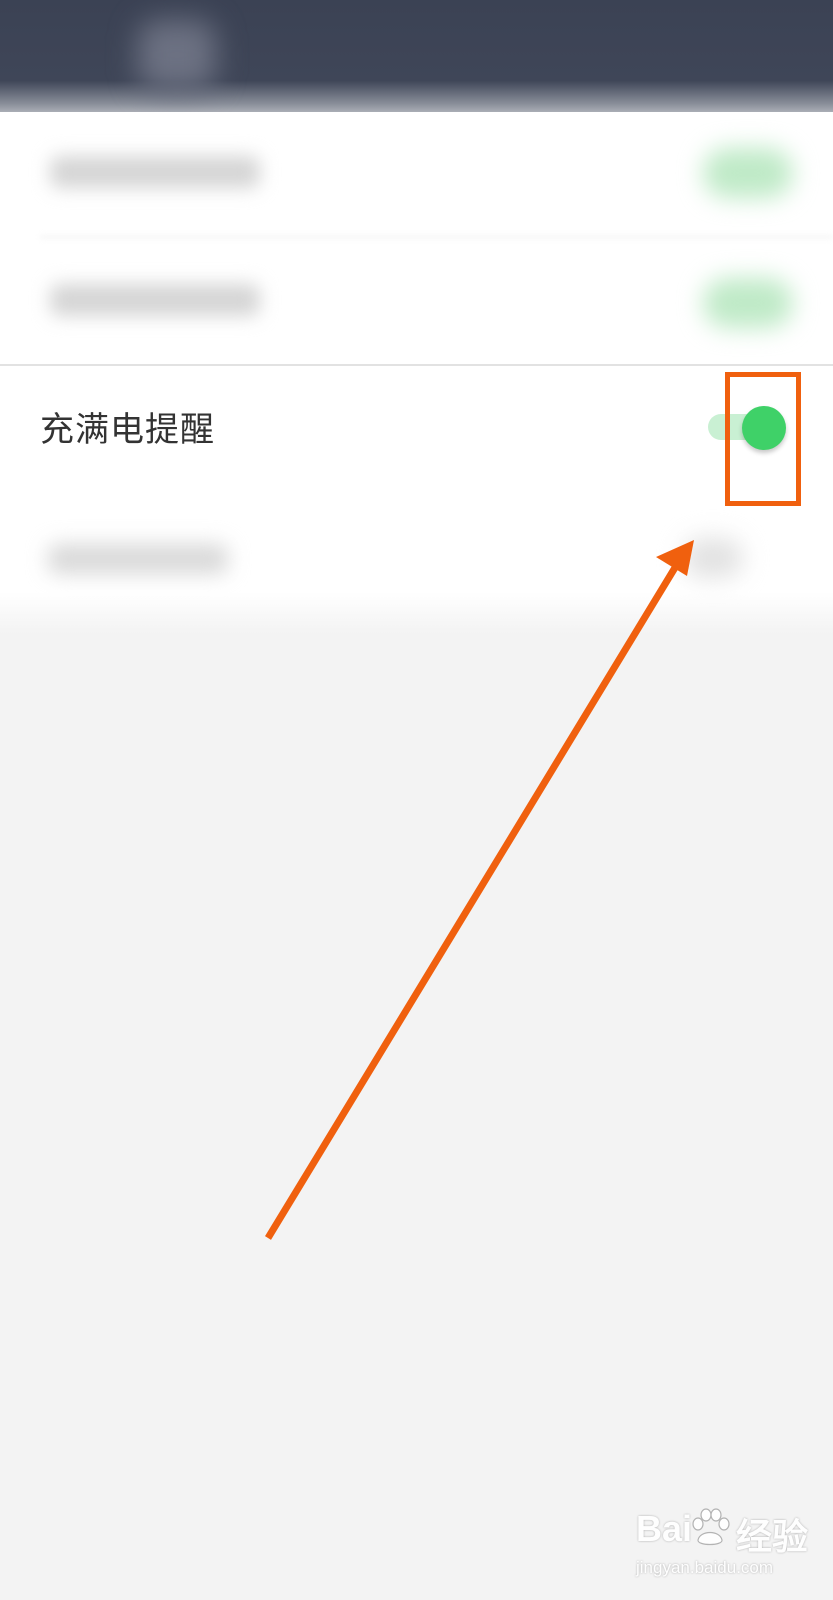 The image size is (833, 1600). Describe the element at coordinates (664, 1528) in the screenshot. I see `watermark-brand-left: Bai` at that location.